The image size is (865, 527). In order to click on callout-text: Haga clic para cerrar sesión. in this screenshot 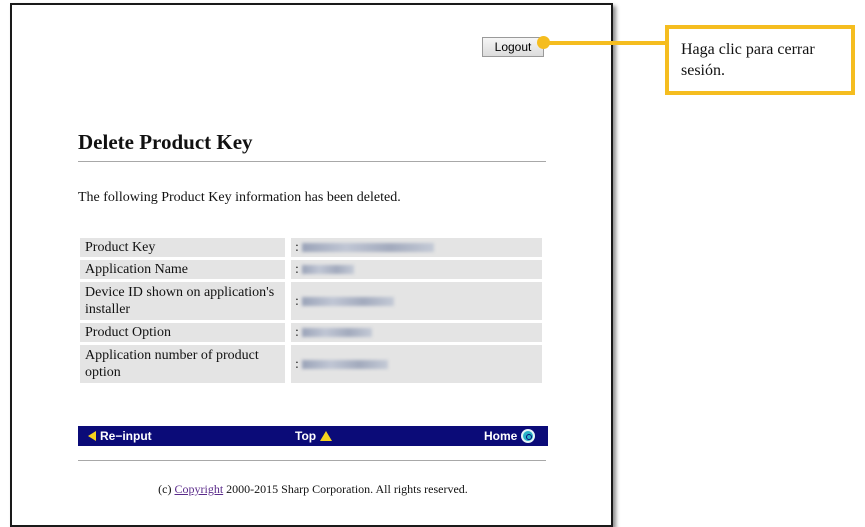, I will do `click(748, 60)`.